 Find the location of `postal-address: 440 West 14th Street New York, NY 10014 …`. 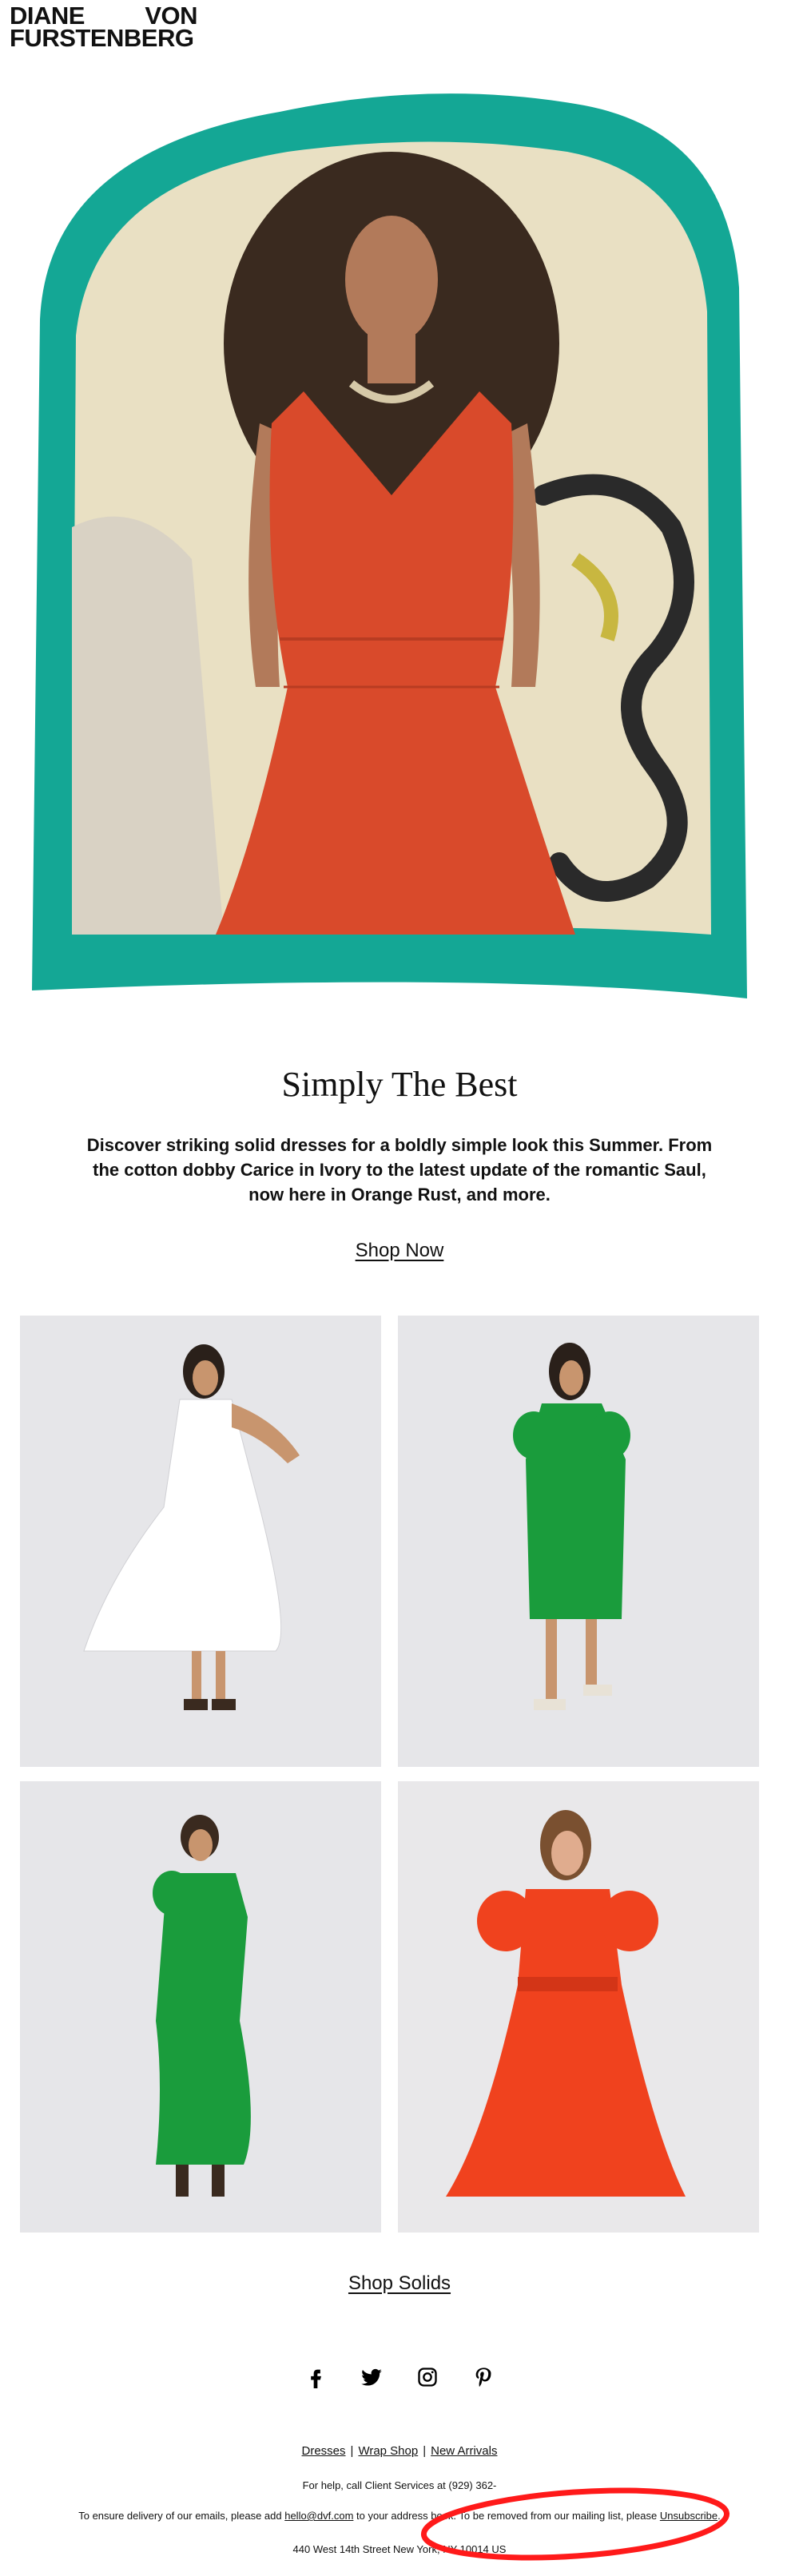

postal-address: 440 West 14th Street New York, NY 10014 … is located at coordinates (399, 2549).